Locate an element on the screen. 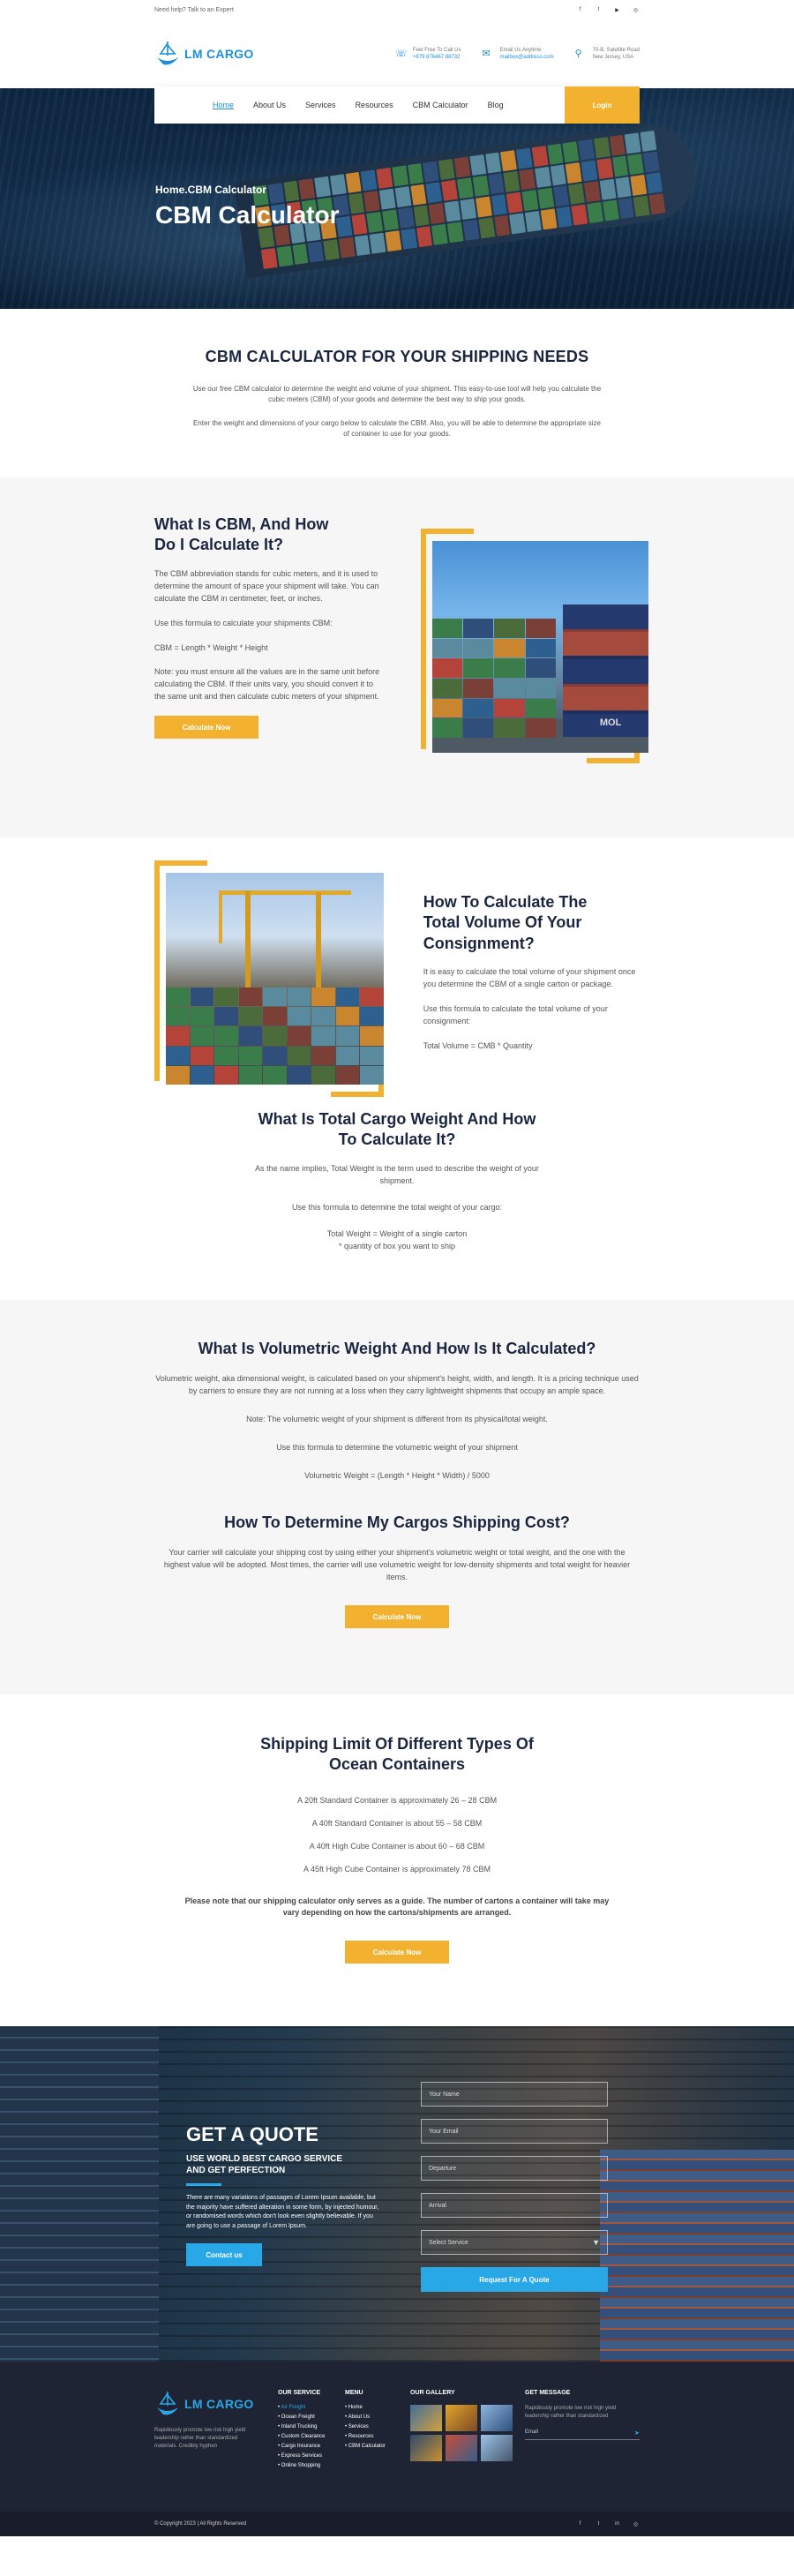 This screenshot has width=794, height=2576. formula: Total Volume = CMB * Quantity is located at coordinates (478, 1045).